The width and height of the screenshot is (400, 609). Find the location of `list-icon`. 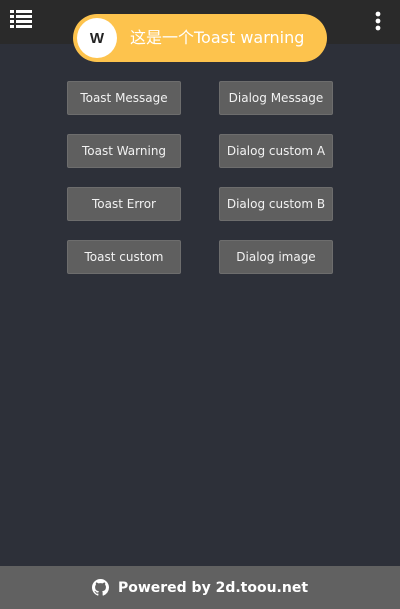

list-icon is located at coordinates (21, 19).